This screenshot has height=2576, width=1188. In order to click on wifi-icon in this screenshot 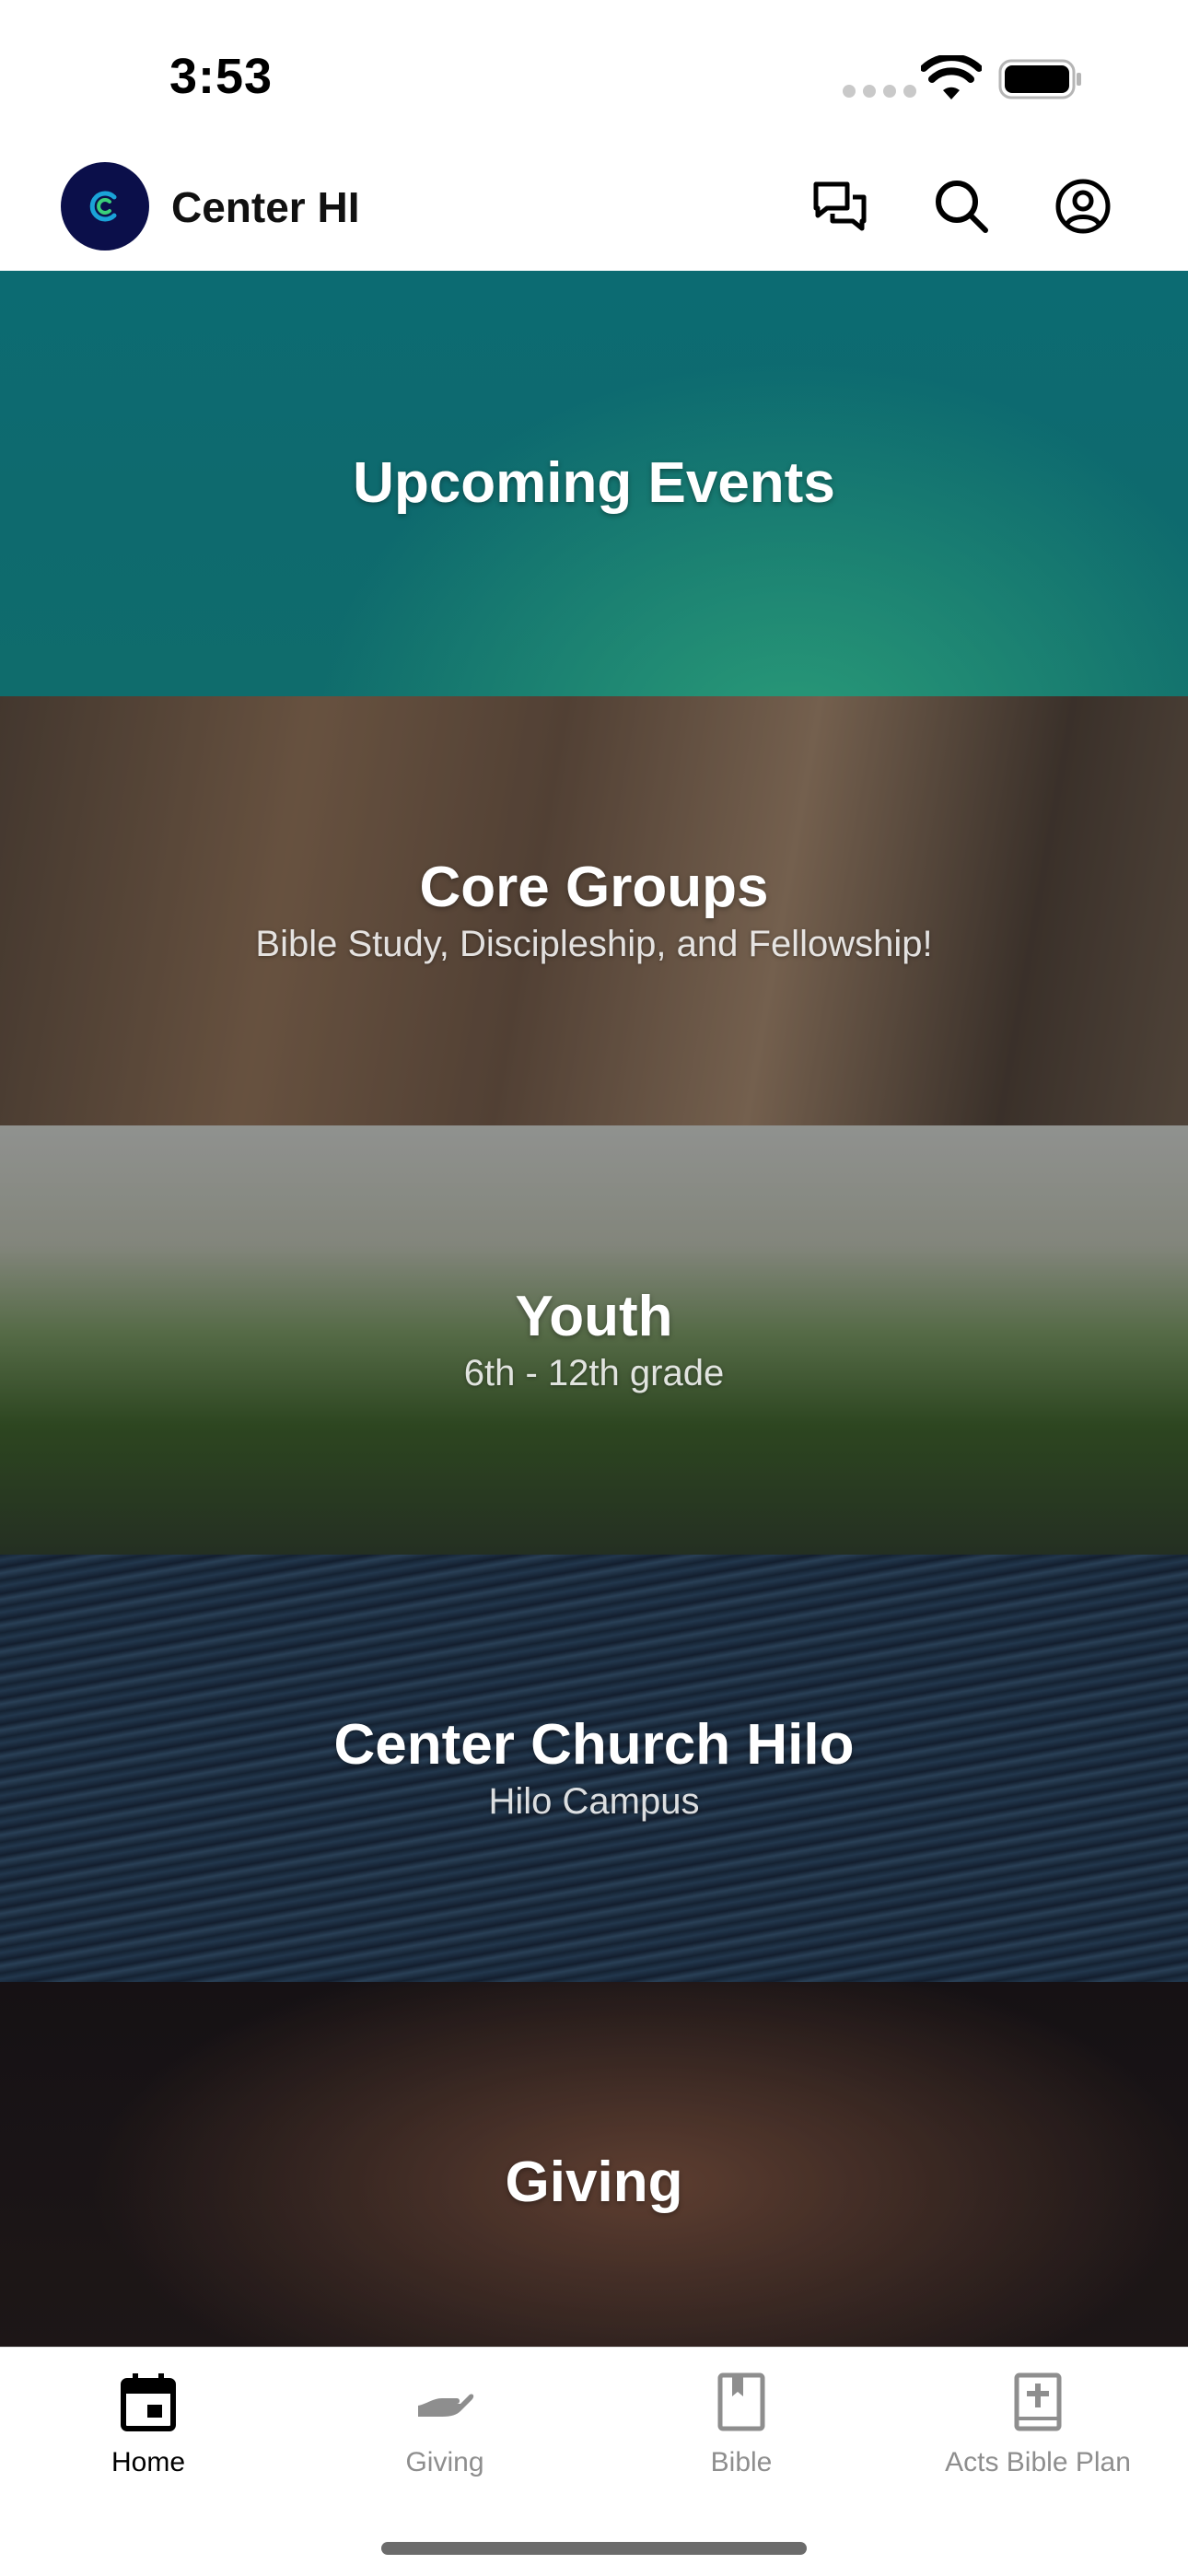, I will do `click(951, 77)`.